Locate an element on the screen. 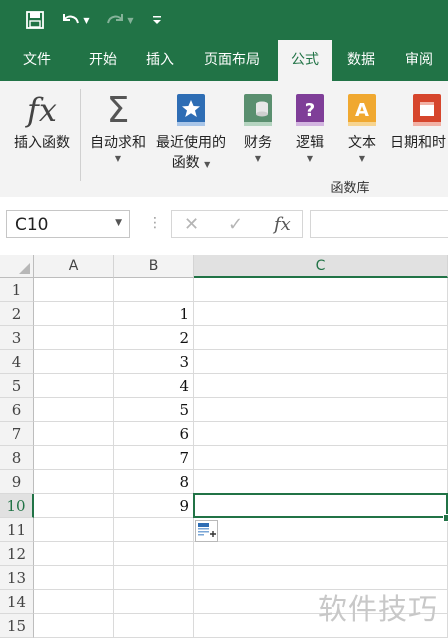 The width and height of the screenshot is (448, 638). cancel-icon: ✕ is located at coordinates (191, 224).